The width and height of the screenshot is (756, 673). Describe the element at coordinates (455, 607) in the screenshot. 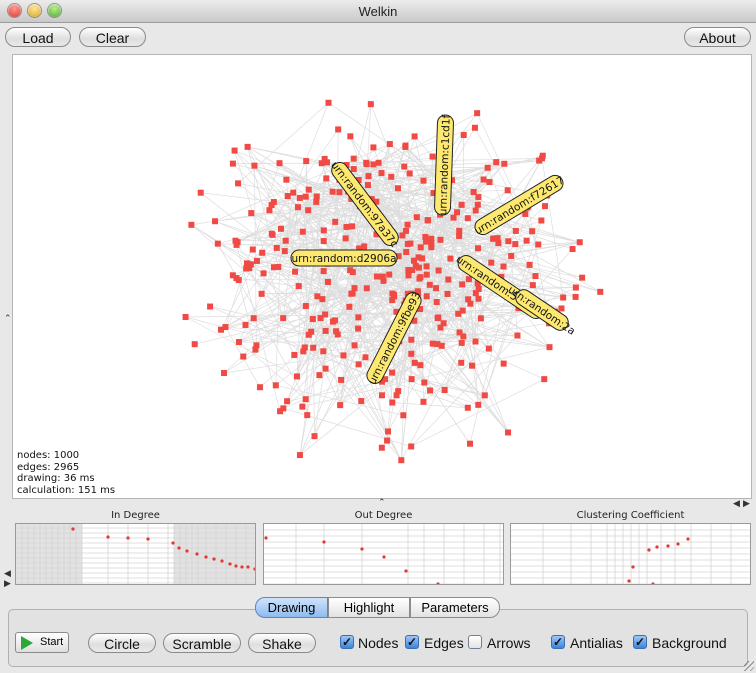

I see `tab-parameters: Parameters` at that location.